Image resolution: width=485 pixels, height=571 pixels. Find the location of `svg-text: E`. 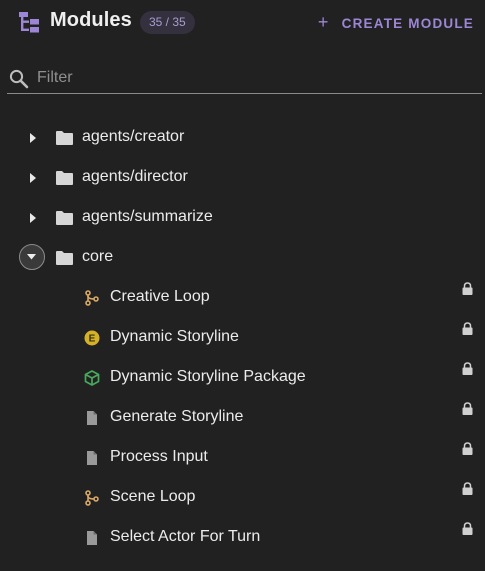

svg-text: E is located at coordinates (92, 339).